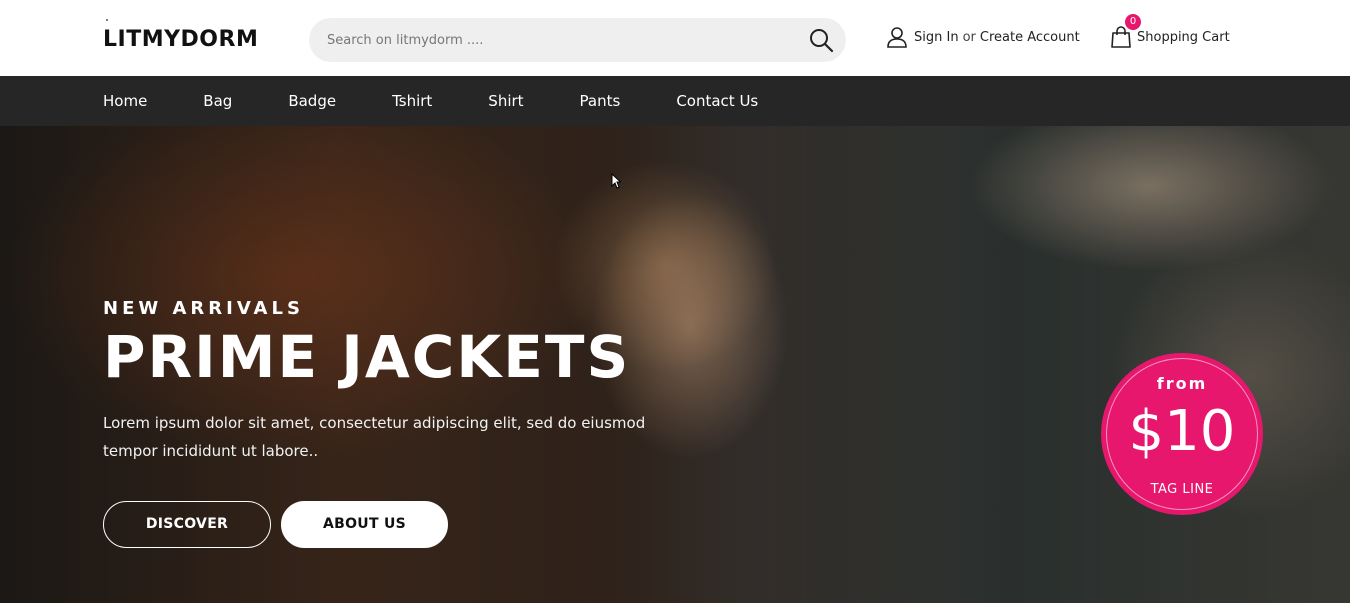 The image size is (1350, 603). Describe the element at coordinates (1182, 383) in the screenshot. I see `price-badge-from: from` at that location.